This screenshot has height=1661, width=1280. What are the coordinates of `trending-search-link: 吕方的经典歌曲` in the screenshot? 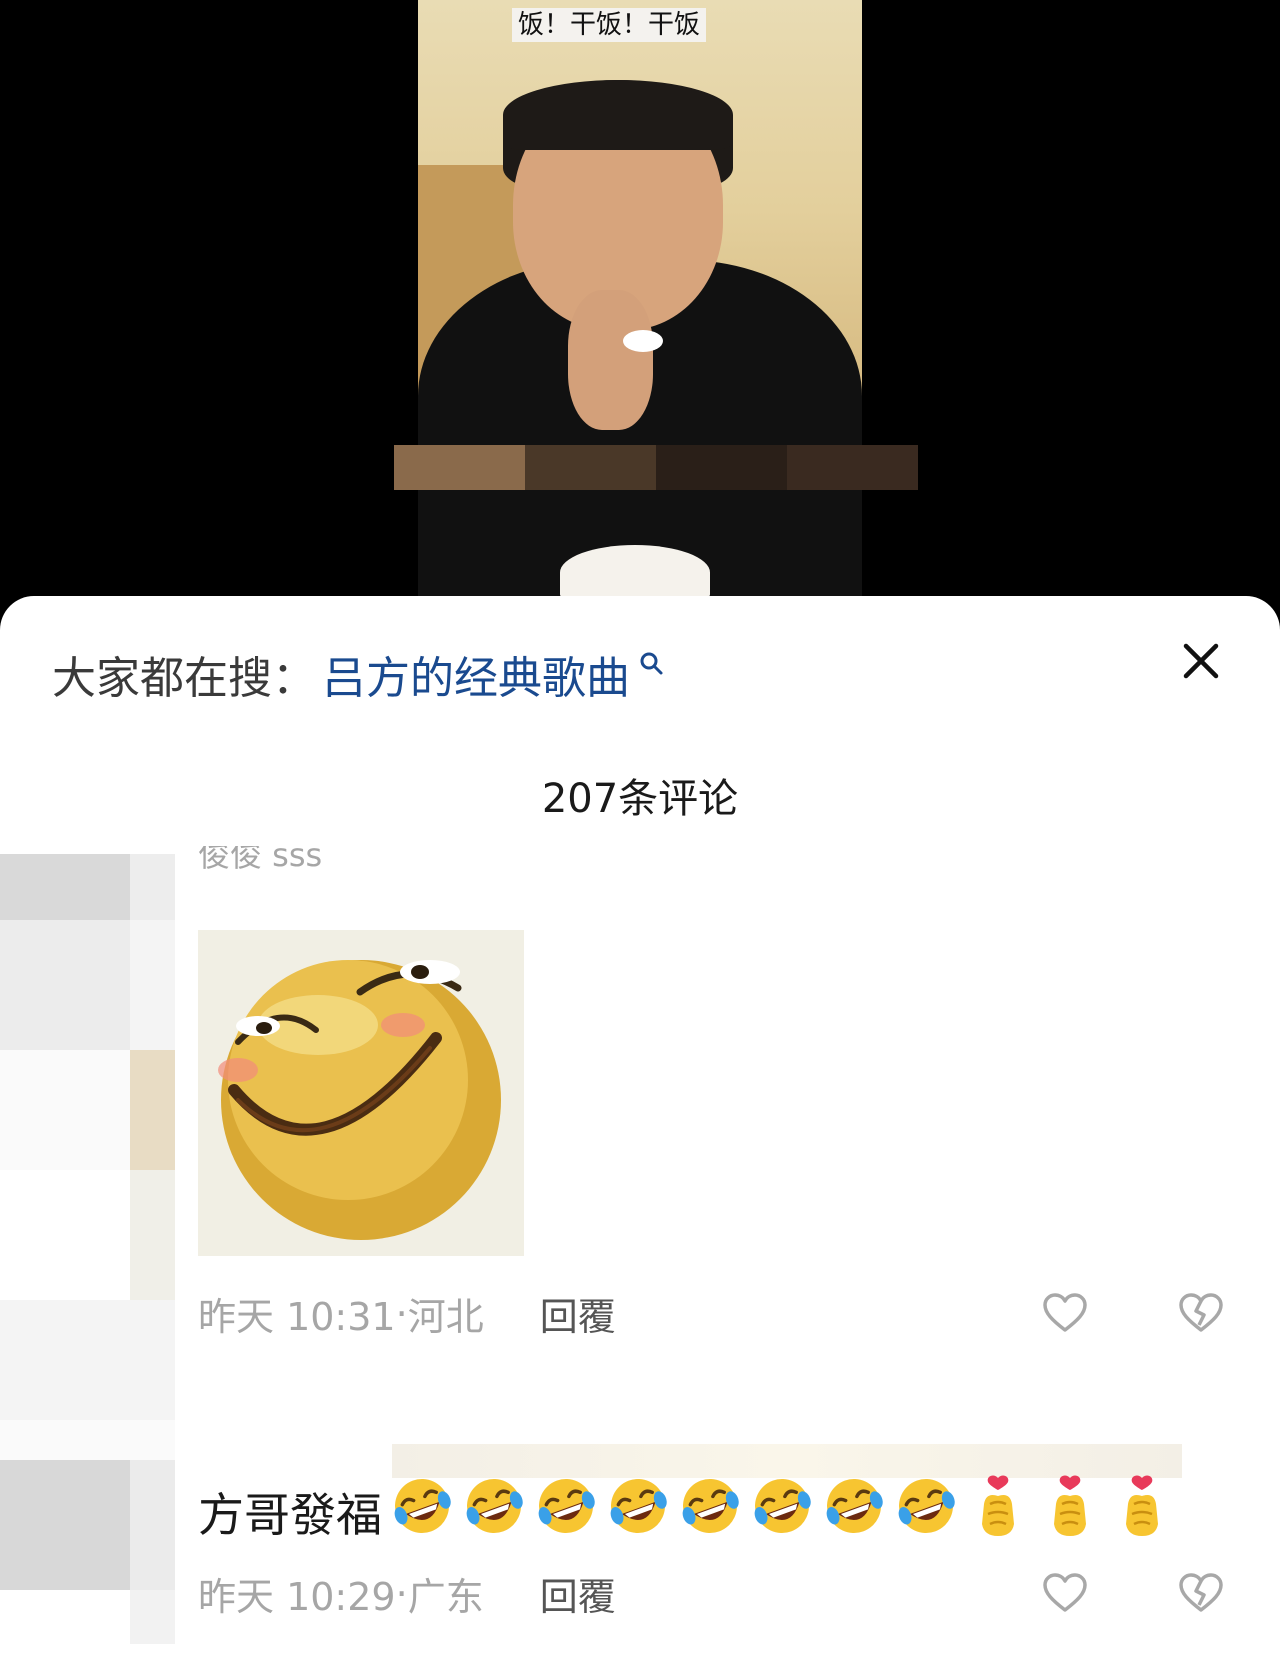 It's located at (476, 674).